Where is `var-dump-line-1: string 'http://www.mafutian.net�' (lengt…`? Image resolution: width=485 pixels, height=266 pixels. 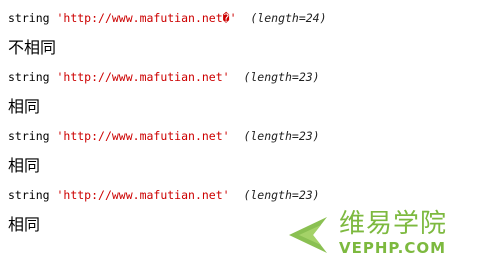
var-dump-line-1: string 'http://www.mafutian.net�' (lengt… is located at coordinates (167, 18).